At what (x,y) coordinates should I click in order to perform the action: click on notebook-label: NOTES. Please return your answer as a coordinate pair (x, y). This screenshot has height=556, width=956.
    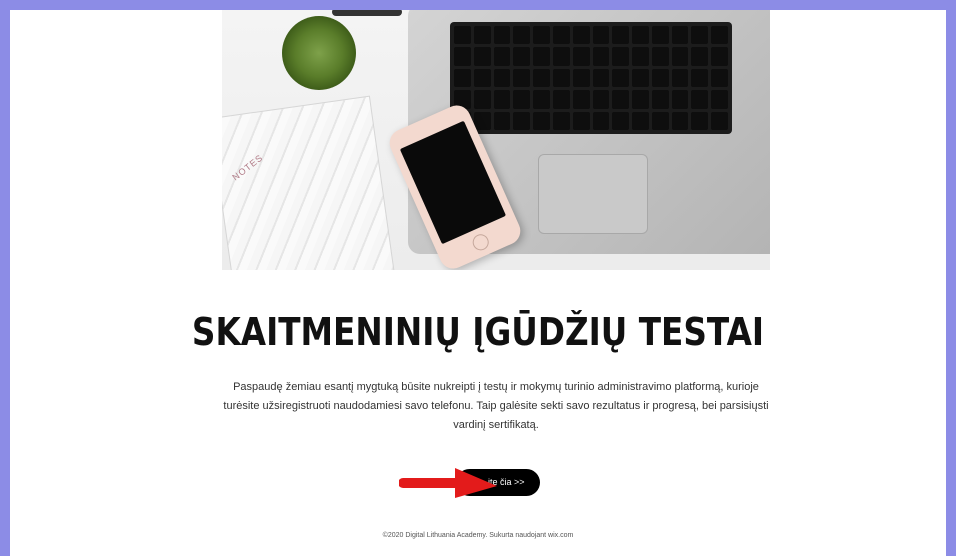
    Looking at the image, I should click on (247, 167).